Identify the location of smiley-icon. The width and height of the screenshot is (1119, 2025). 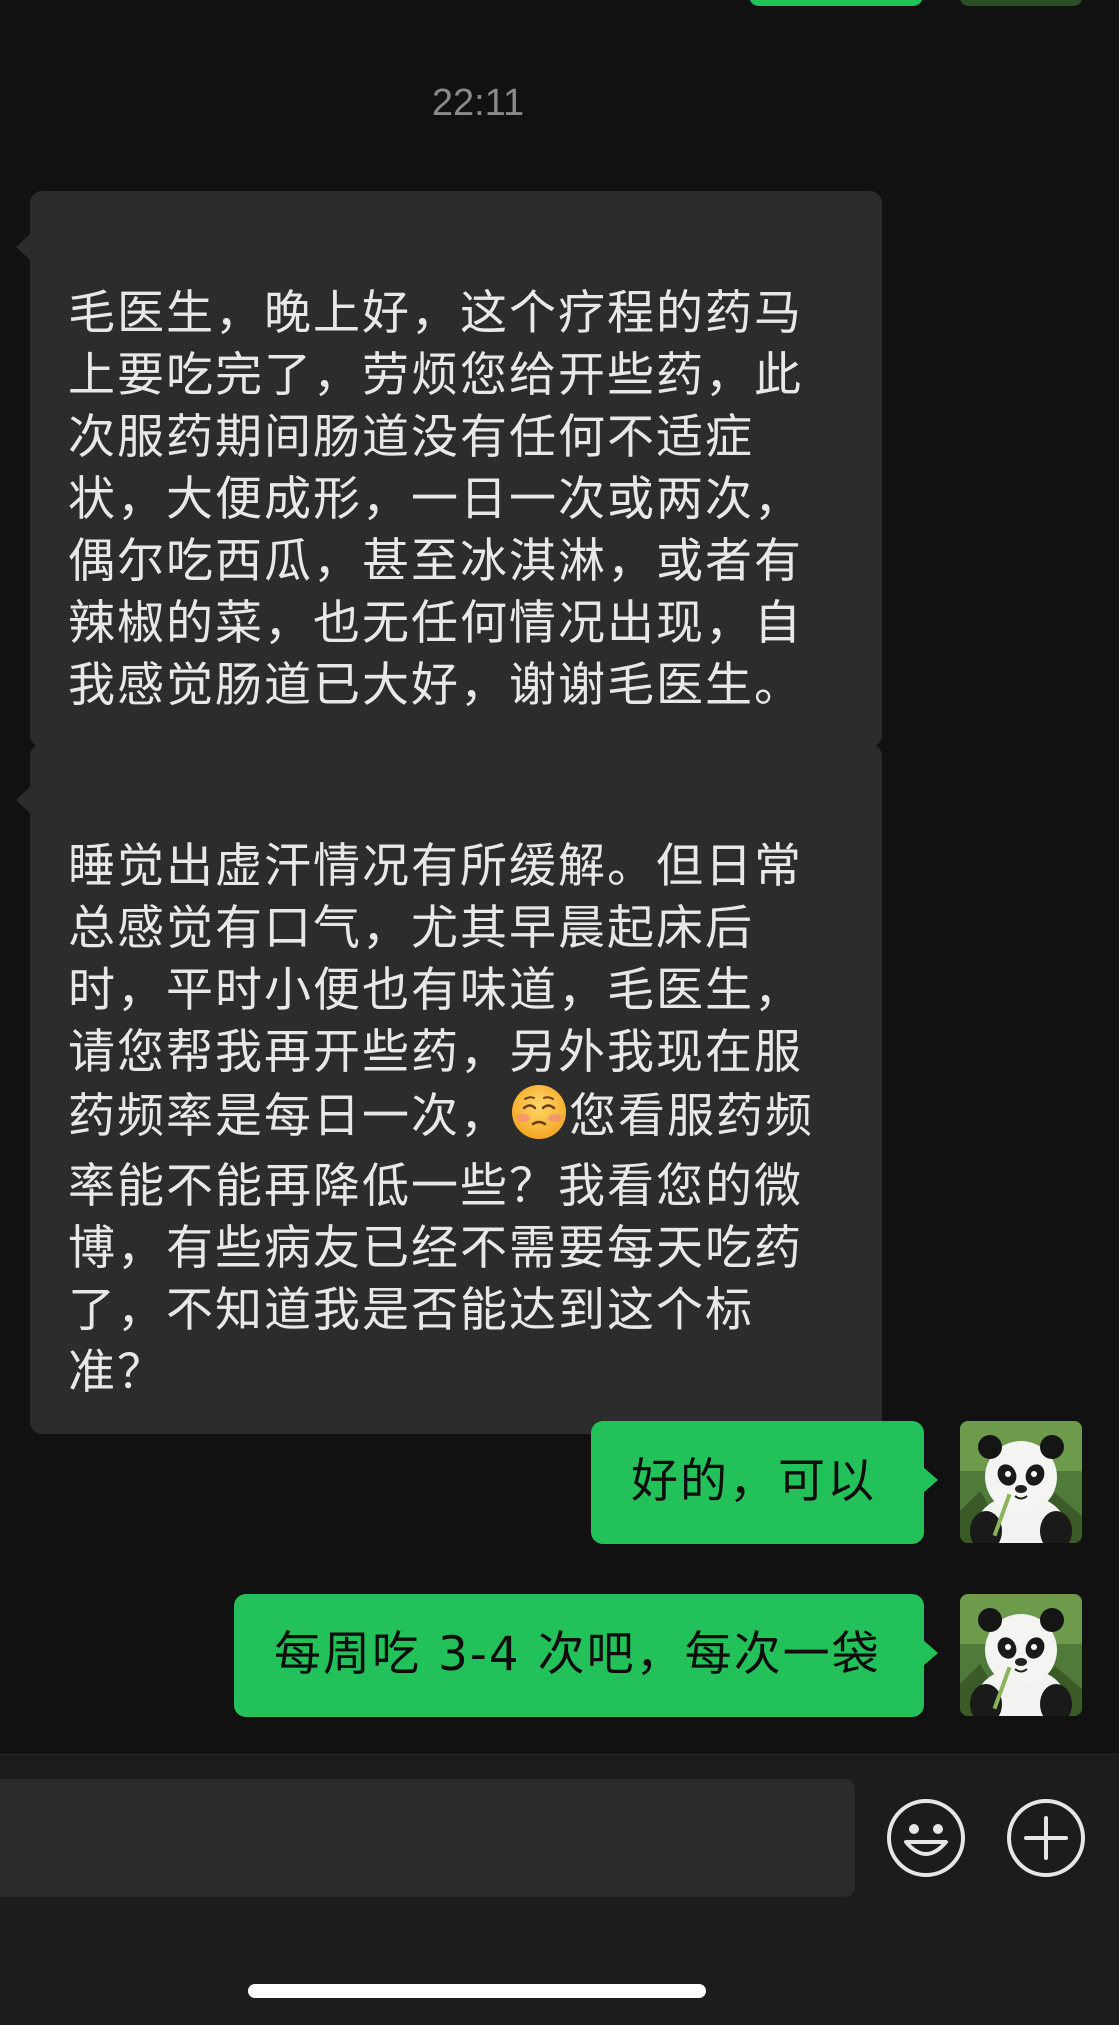
(926, 1838).